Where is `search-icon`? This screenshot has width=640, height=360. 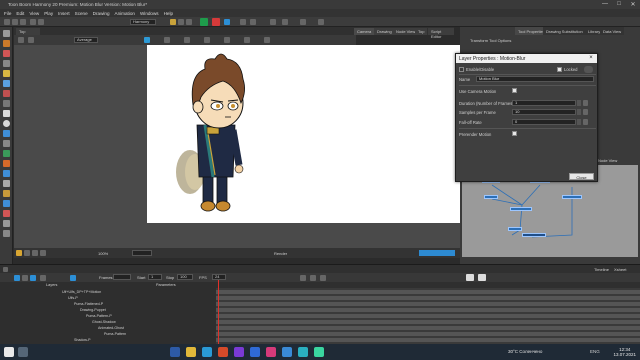 search-icon is located at coordinates (23, 352).